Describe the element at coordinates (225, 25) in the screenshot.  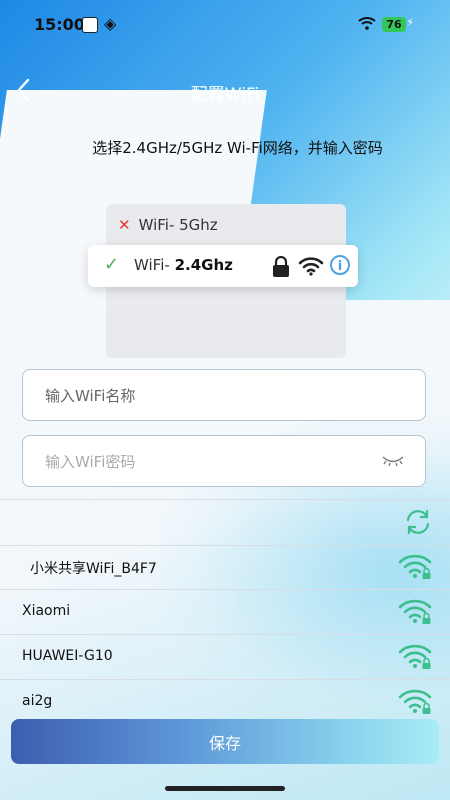
I see `status-bar: 15:00 ◈ 76 ⚡` at that location.